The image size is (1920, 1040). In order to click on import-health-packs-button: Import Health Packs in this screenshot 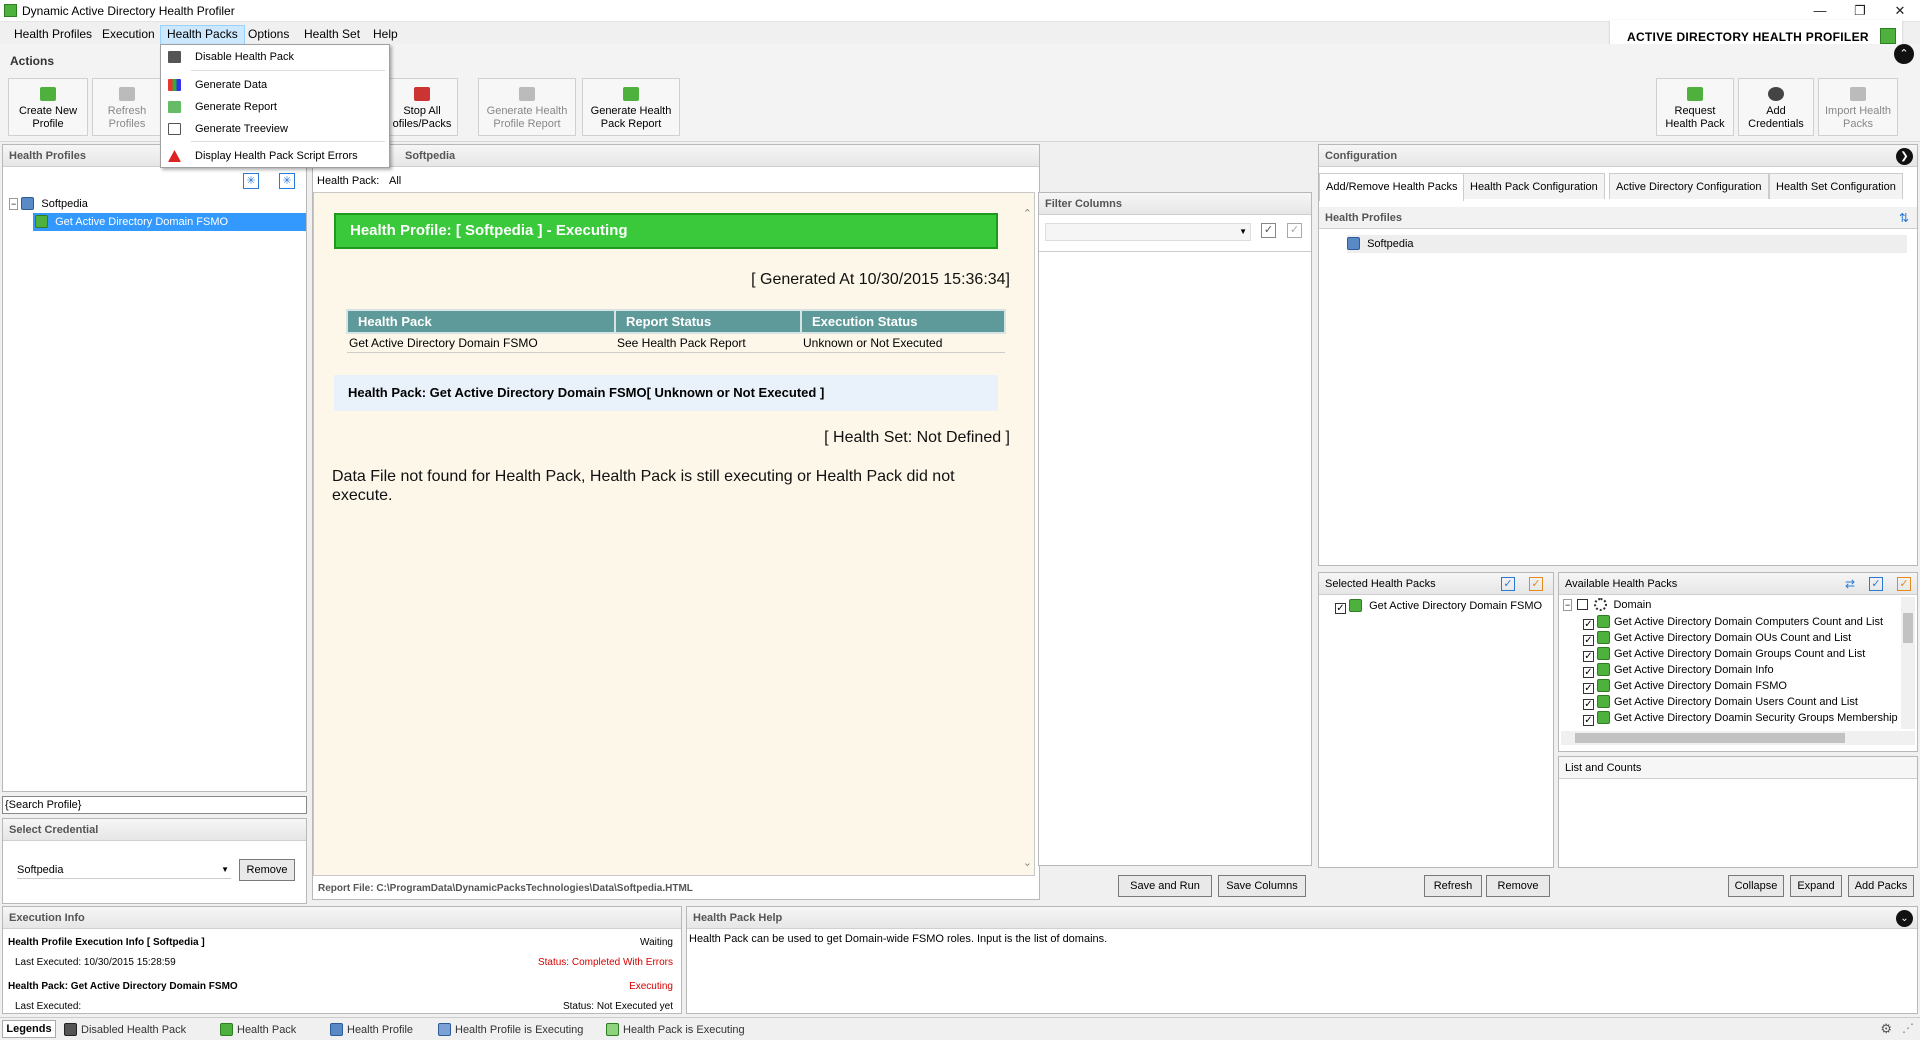, I will do `click(1858, 107)`.